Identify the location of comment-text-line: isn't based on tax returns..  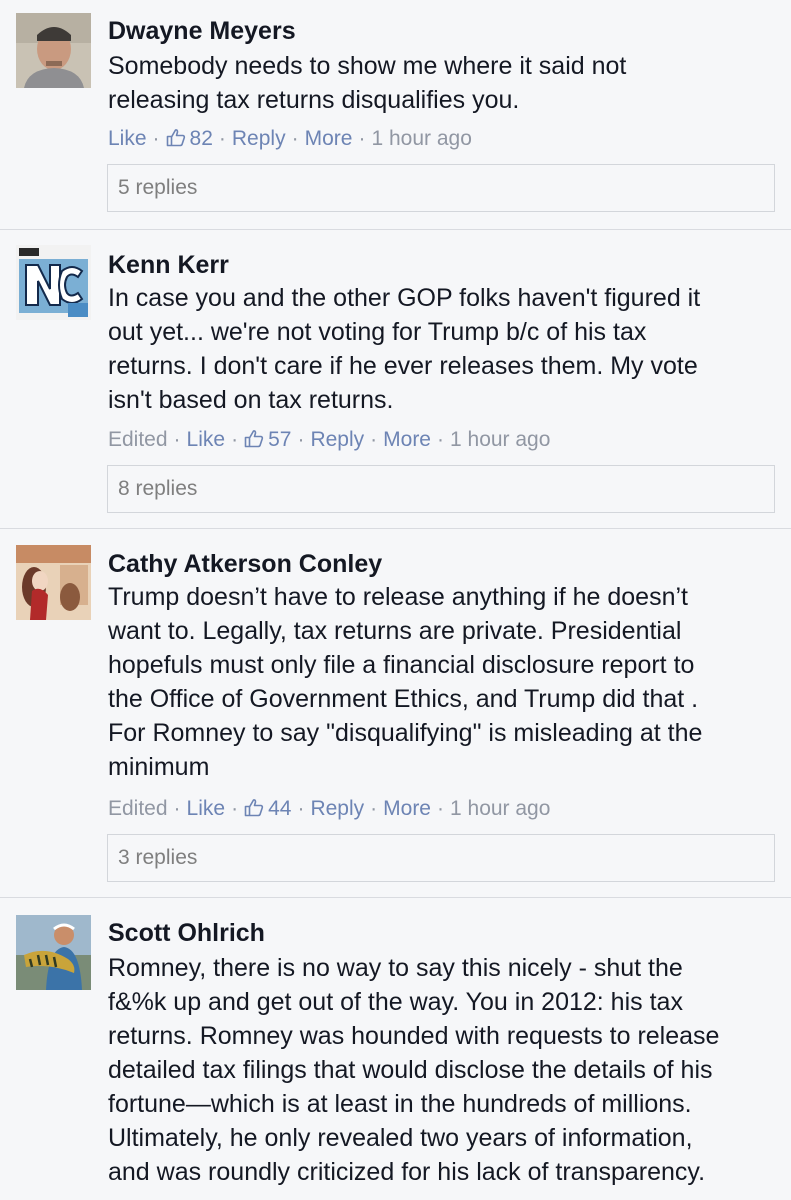
(251, 400).